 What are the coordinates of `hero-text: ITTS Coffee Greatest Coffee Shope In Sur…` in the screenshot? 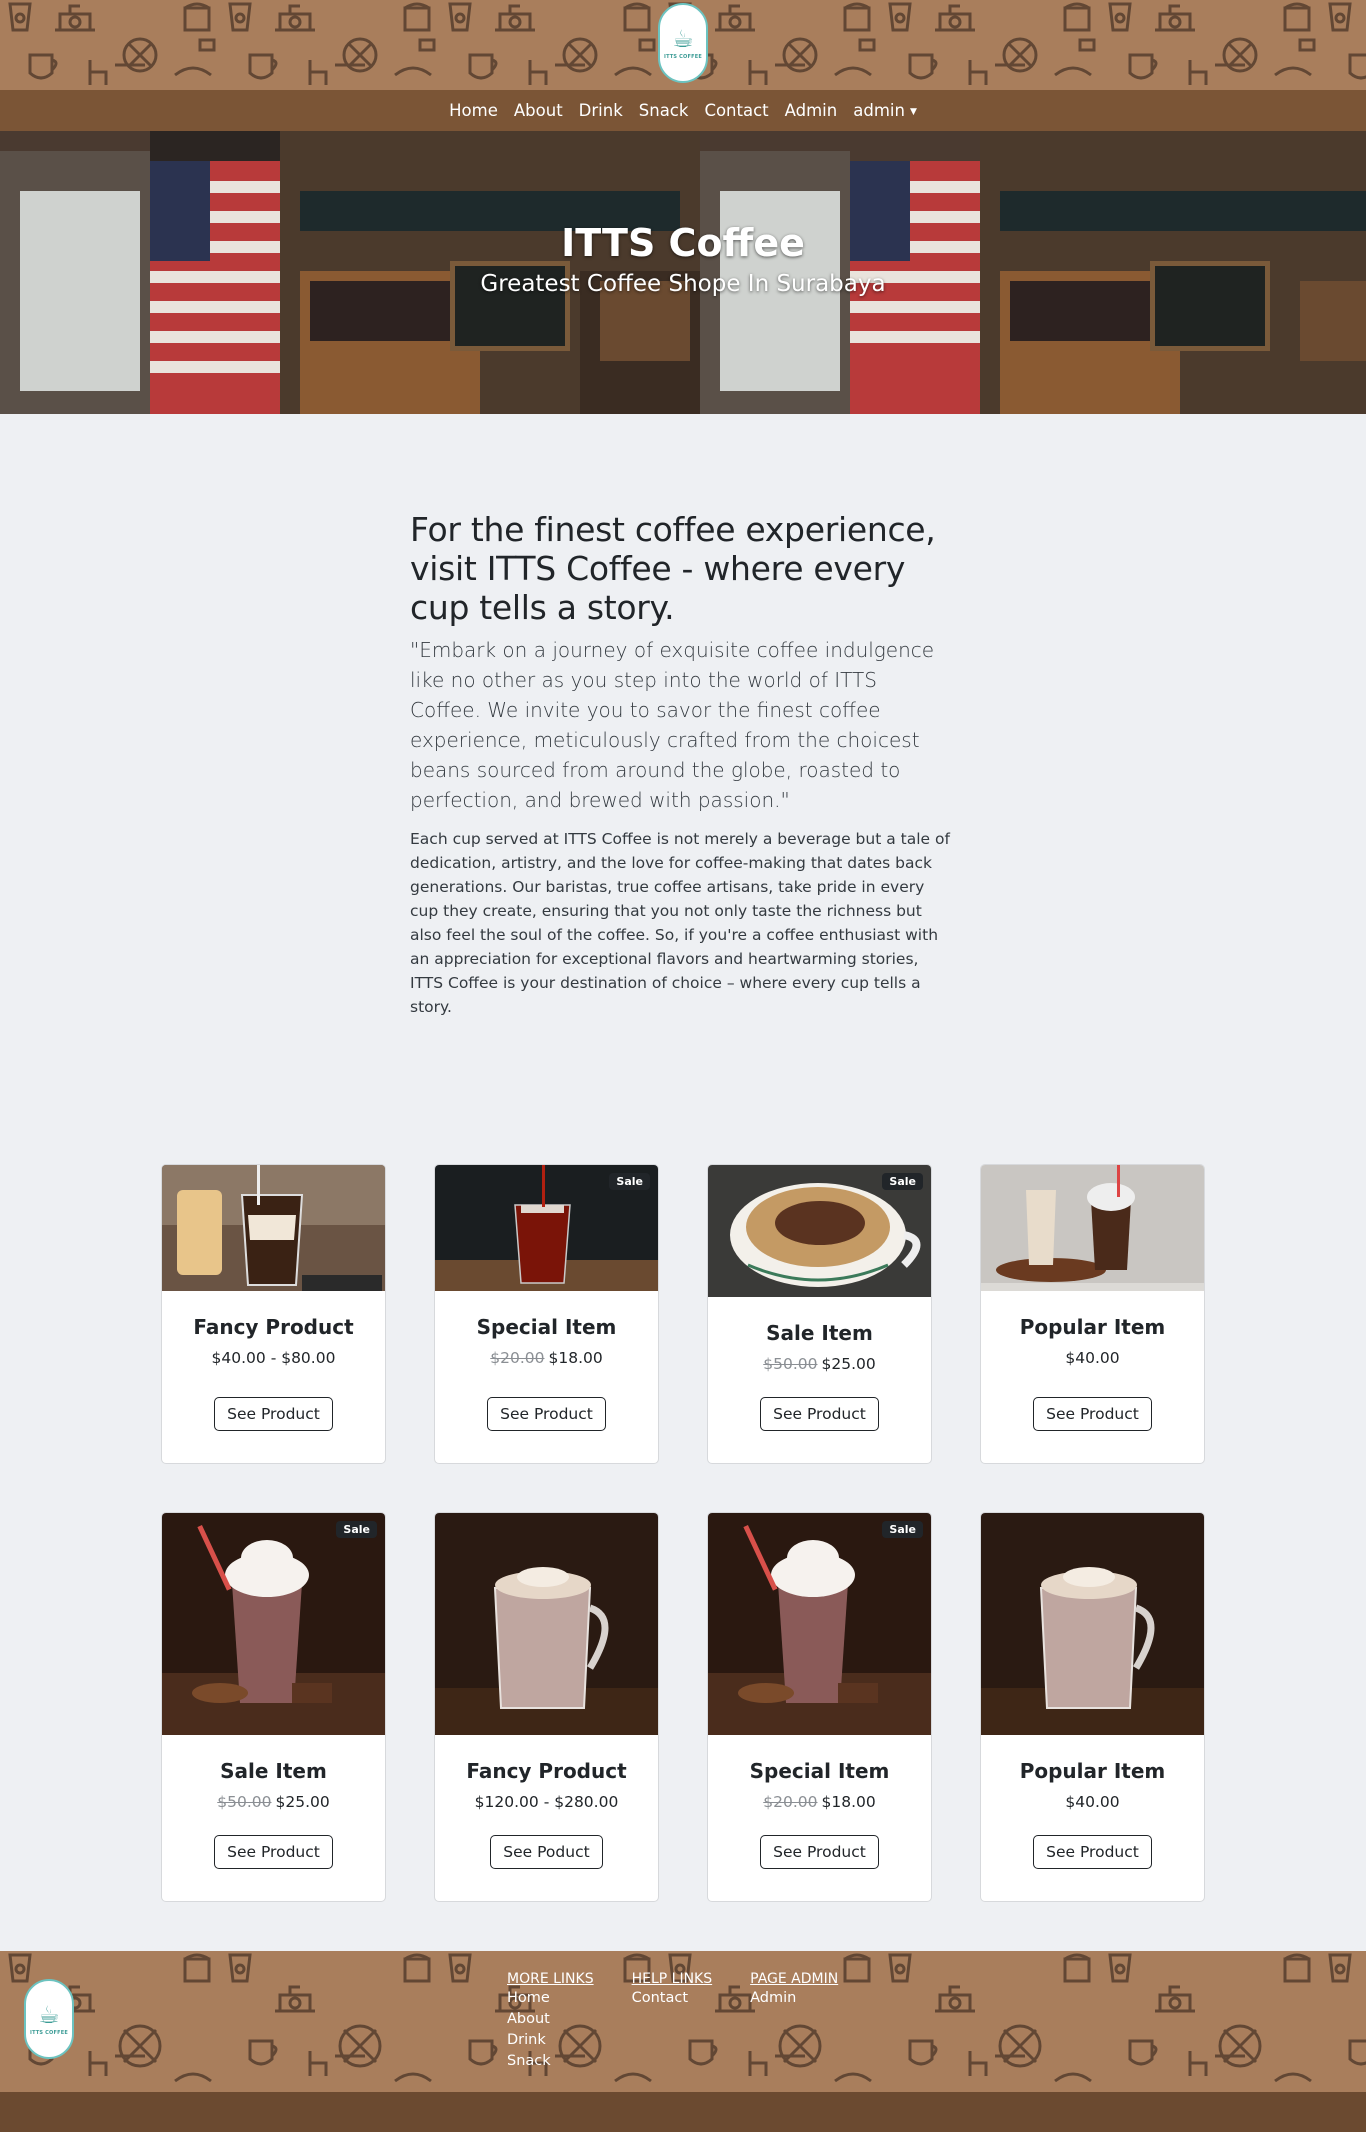 It's located at (683, 259).